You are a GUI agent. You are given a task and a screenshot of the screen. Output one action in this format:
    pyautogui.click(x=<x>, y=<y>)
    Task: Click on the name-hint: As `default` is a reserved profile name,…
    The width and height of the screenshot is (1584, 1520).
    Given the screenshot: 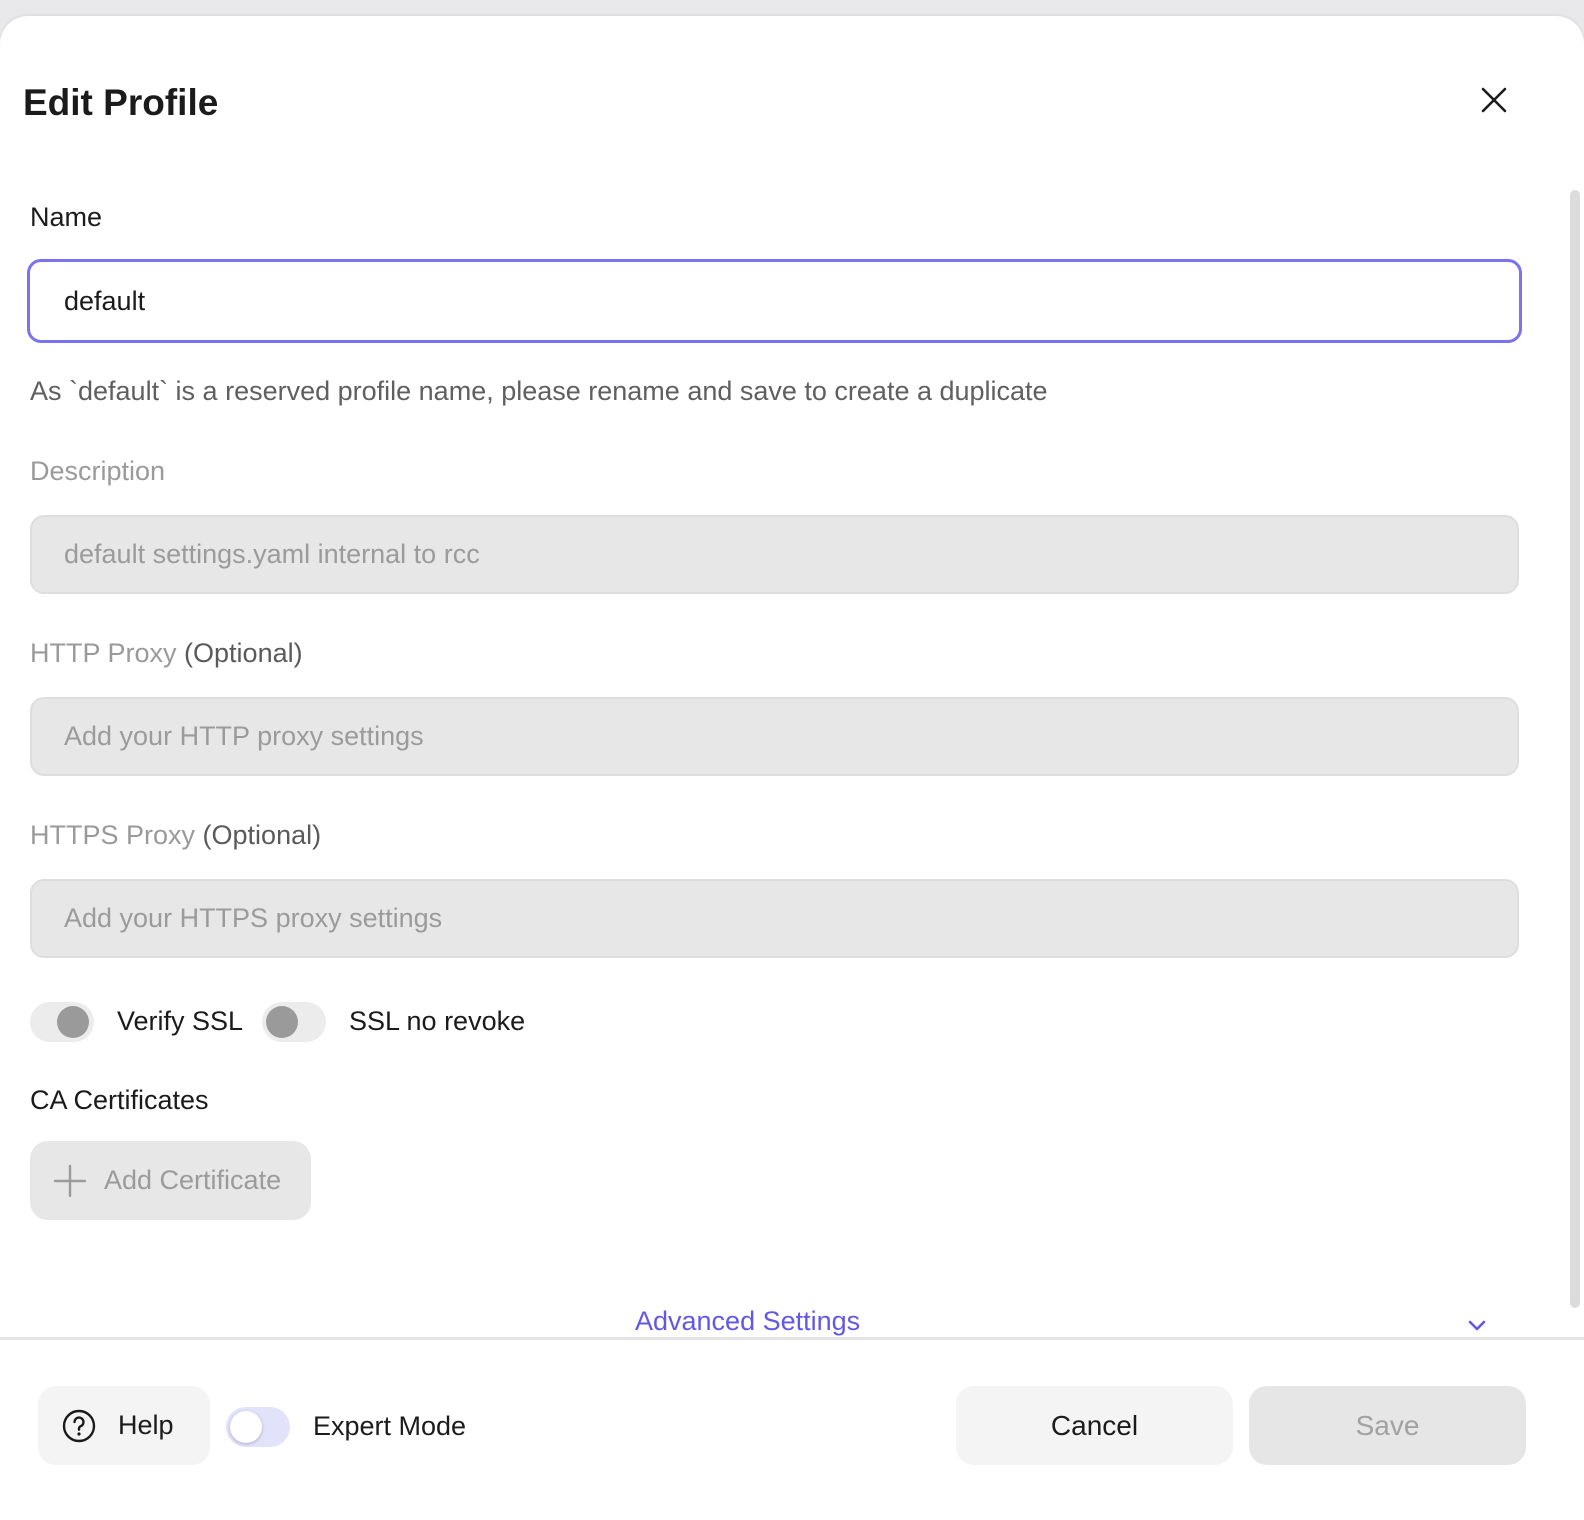 What is the action you would take?
    pyautogui.click(x=539, y=391)
    